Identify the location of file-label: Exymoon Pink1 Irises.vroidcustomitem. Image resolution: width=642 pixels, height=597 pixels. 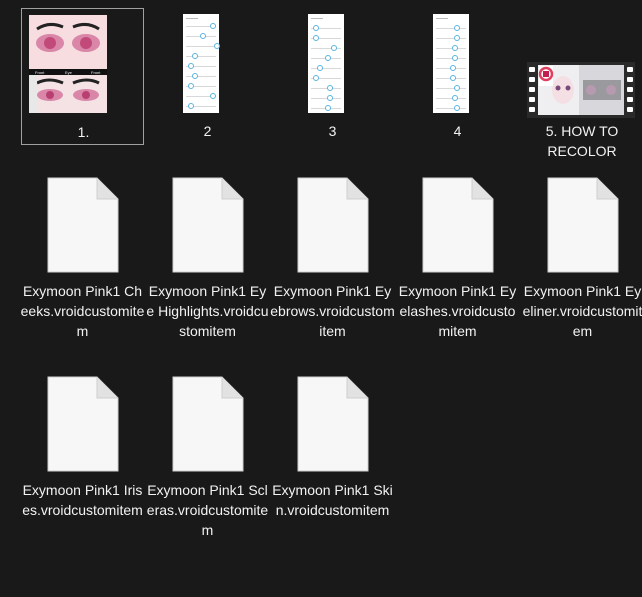
(82, 500).